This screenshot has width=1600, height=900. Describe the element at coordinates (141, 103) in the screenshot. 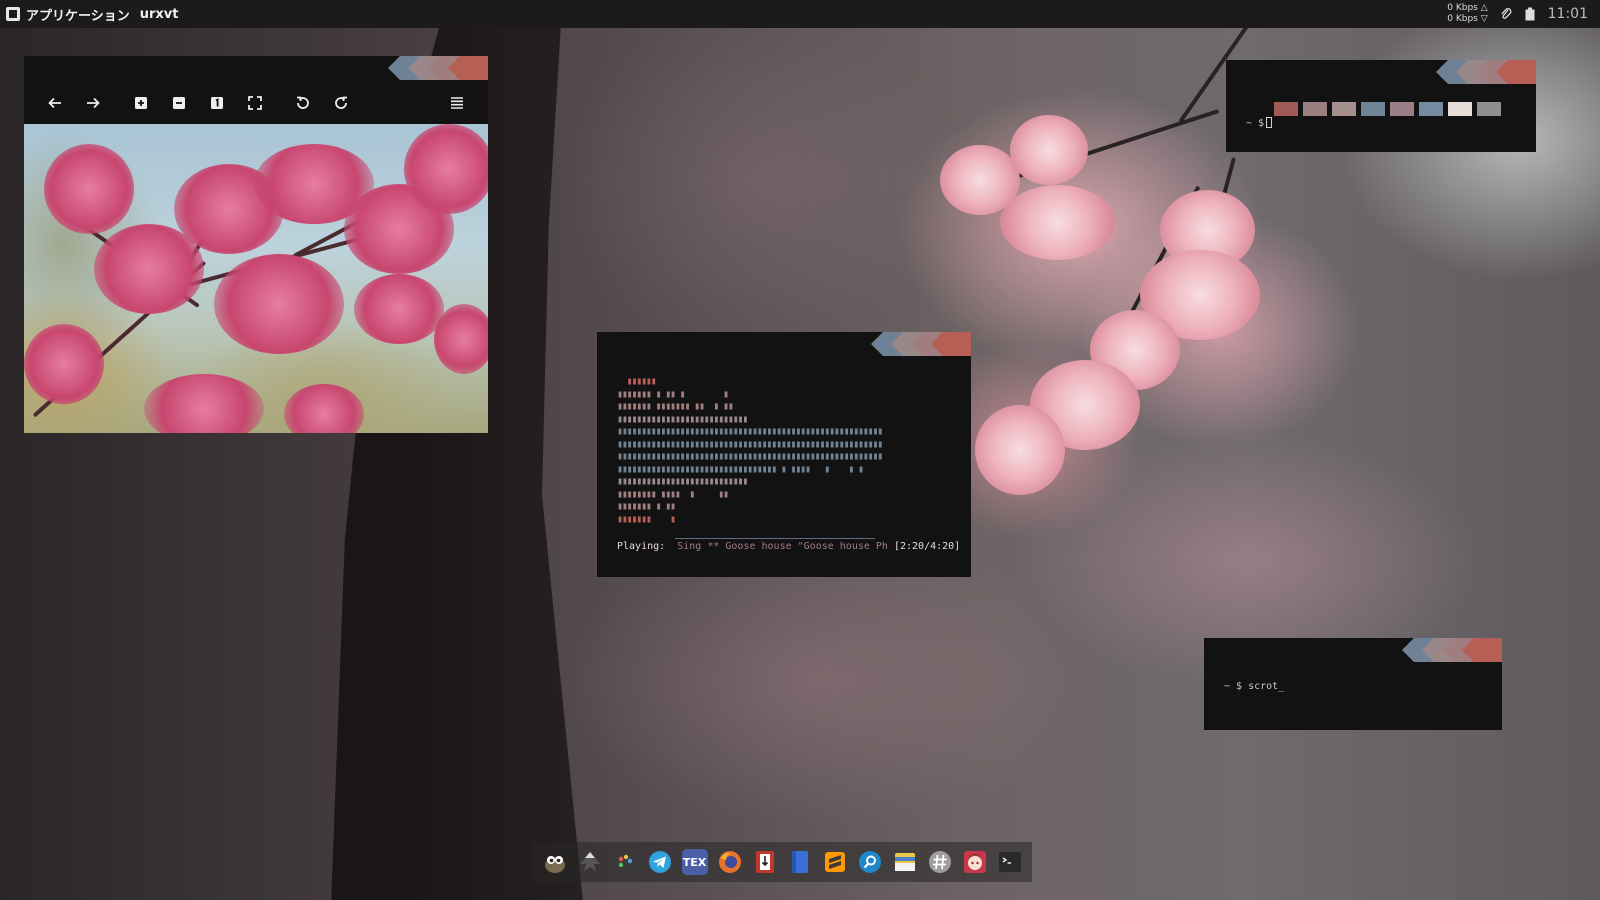

I see `zoom-in-icon` at that location.